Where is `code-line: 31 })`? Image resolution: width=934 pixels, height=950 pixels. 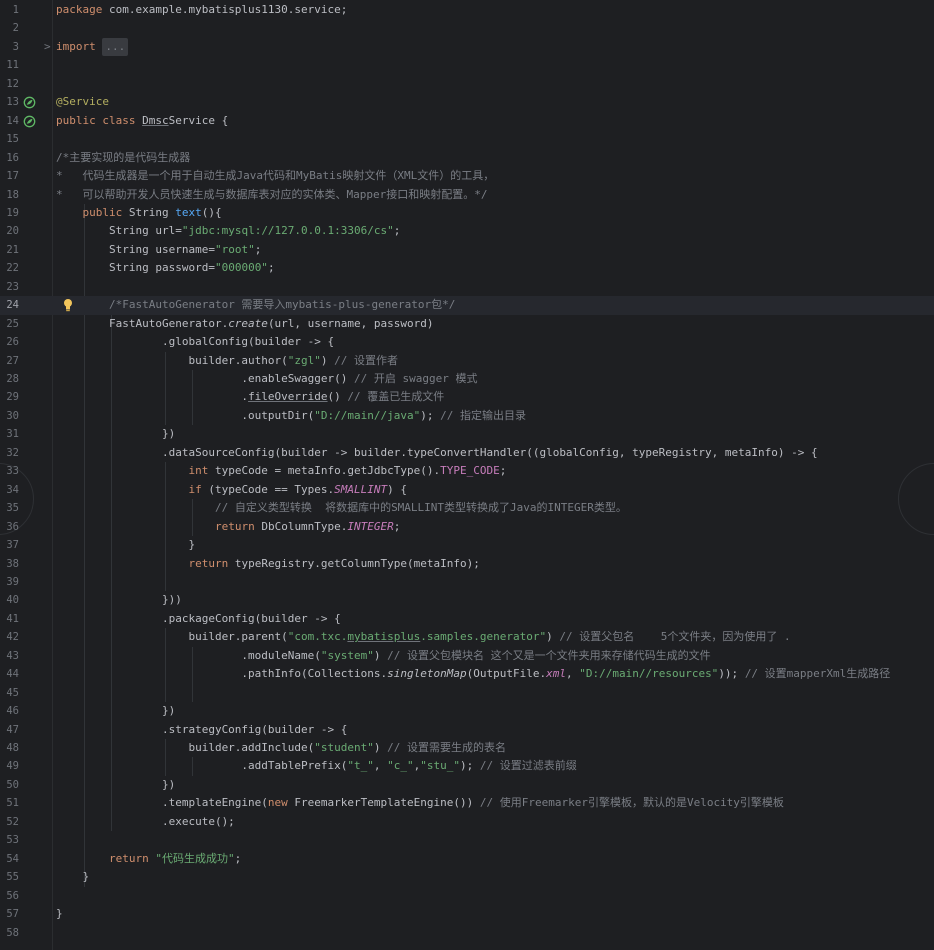 code-line: 31 }) is located at coordinates (467, 434).